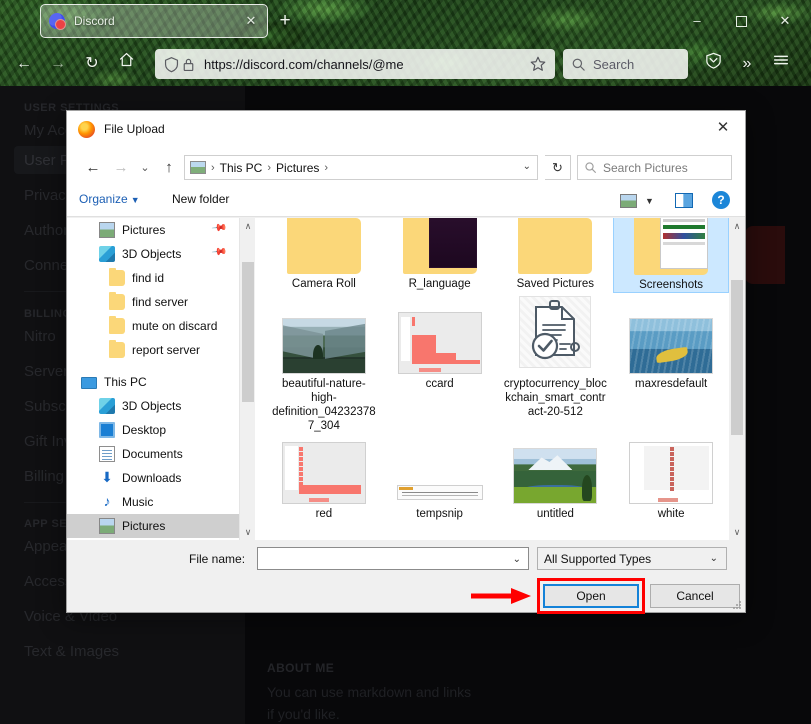 The width and height of the screenshot is (811, 724). I want to click on sidebar-item-label: report server, so click(166, 350).